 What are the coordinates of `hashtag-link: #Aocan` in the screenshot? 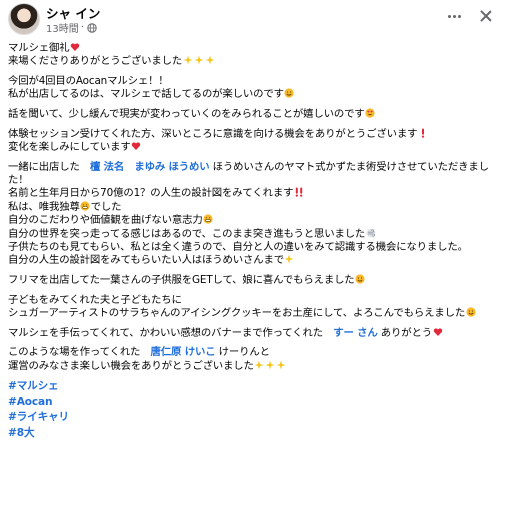 It's located at (255, 403).